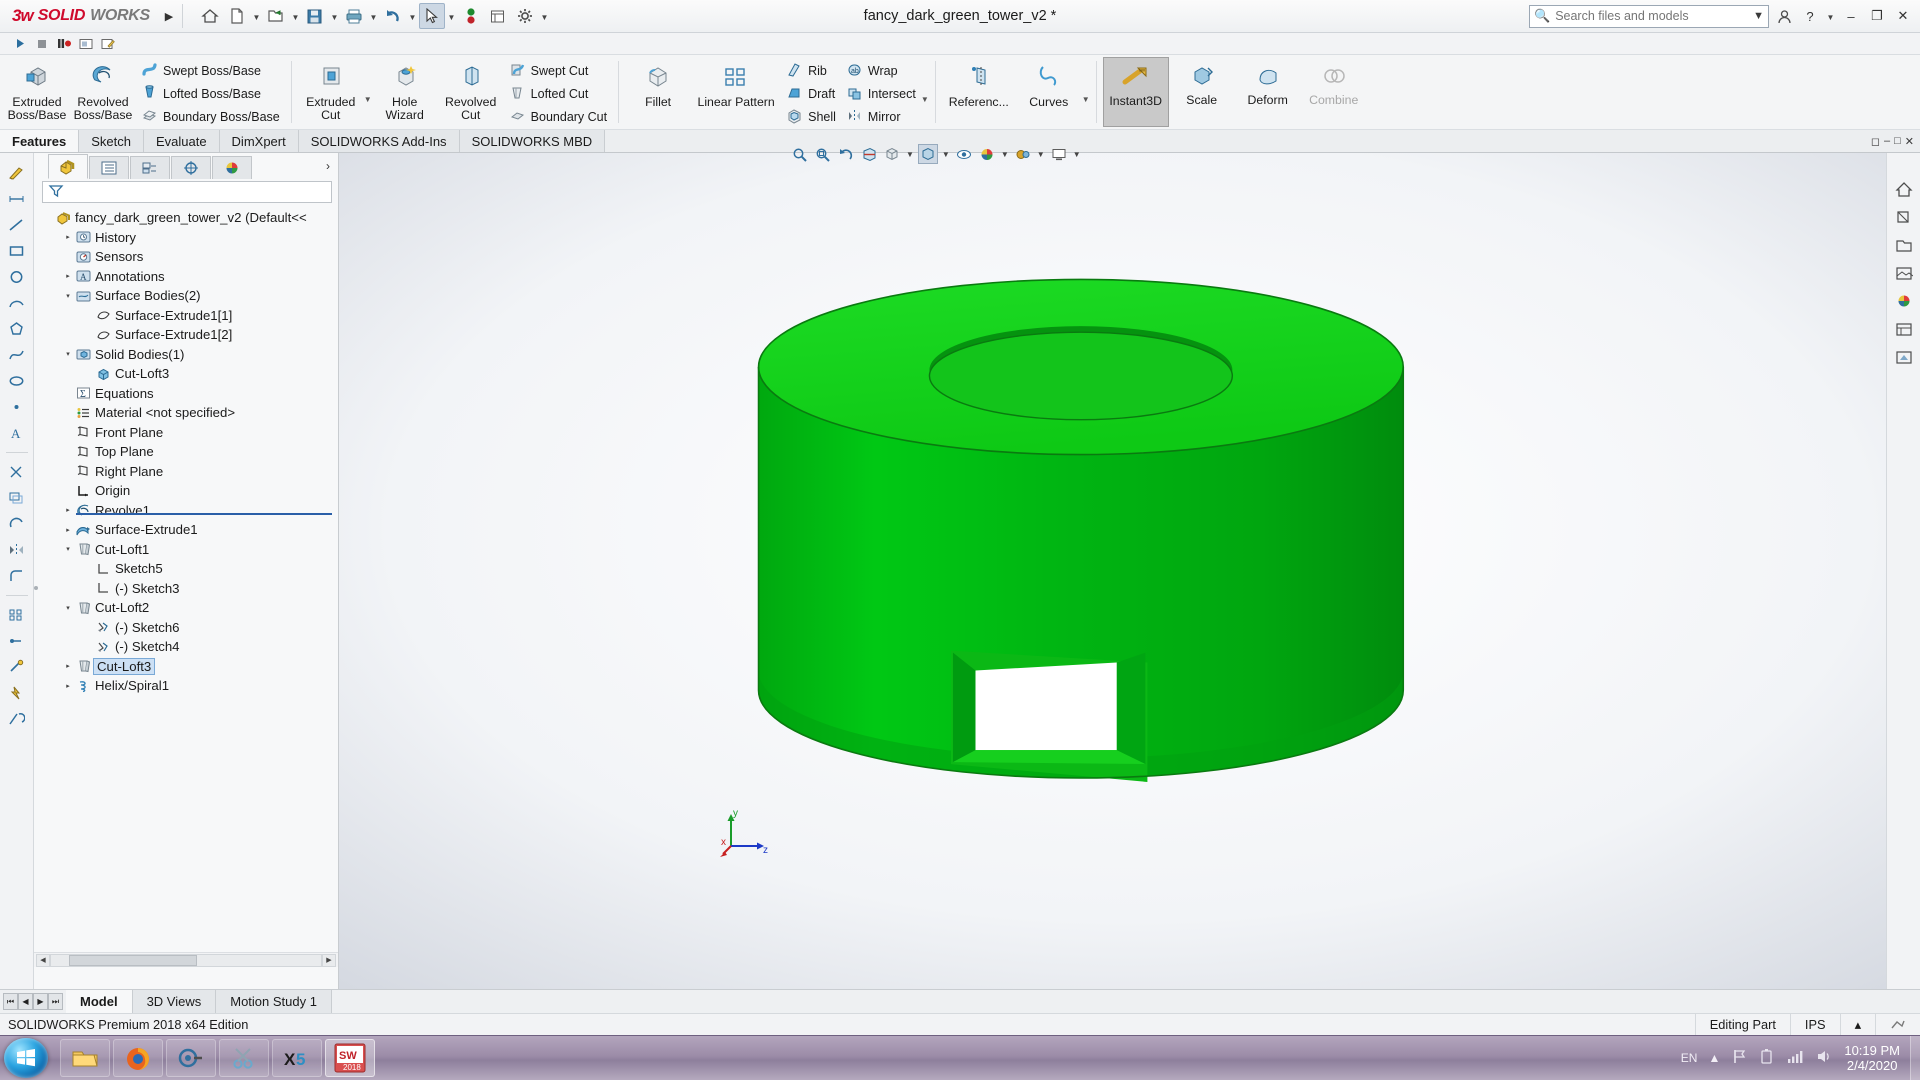  Describe the element at coordinates (315, 16) in the screenshot. I see `save-icon` at that location.